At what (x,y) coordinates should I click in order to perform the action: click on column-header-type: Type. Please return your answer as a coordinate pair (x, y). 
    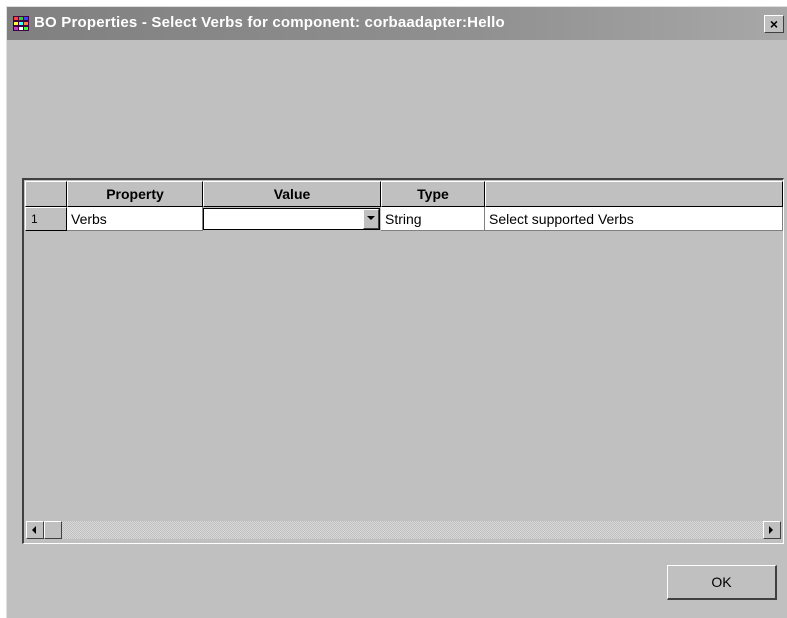
    Looking at the image, I should click on (433, 194).